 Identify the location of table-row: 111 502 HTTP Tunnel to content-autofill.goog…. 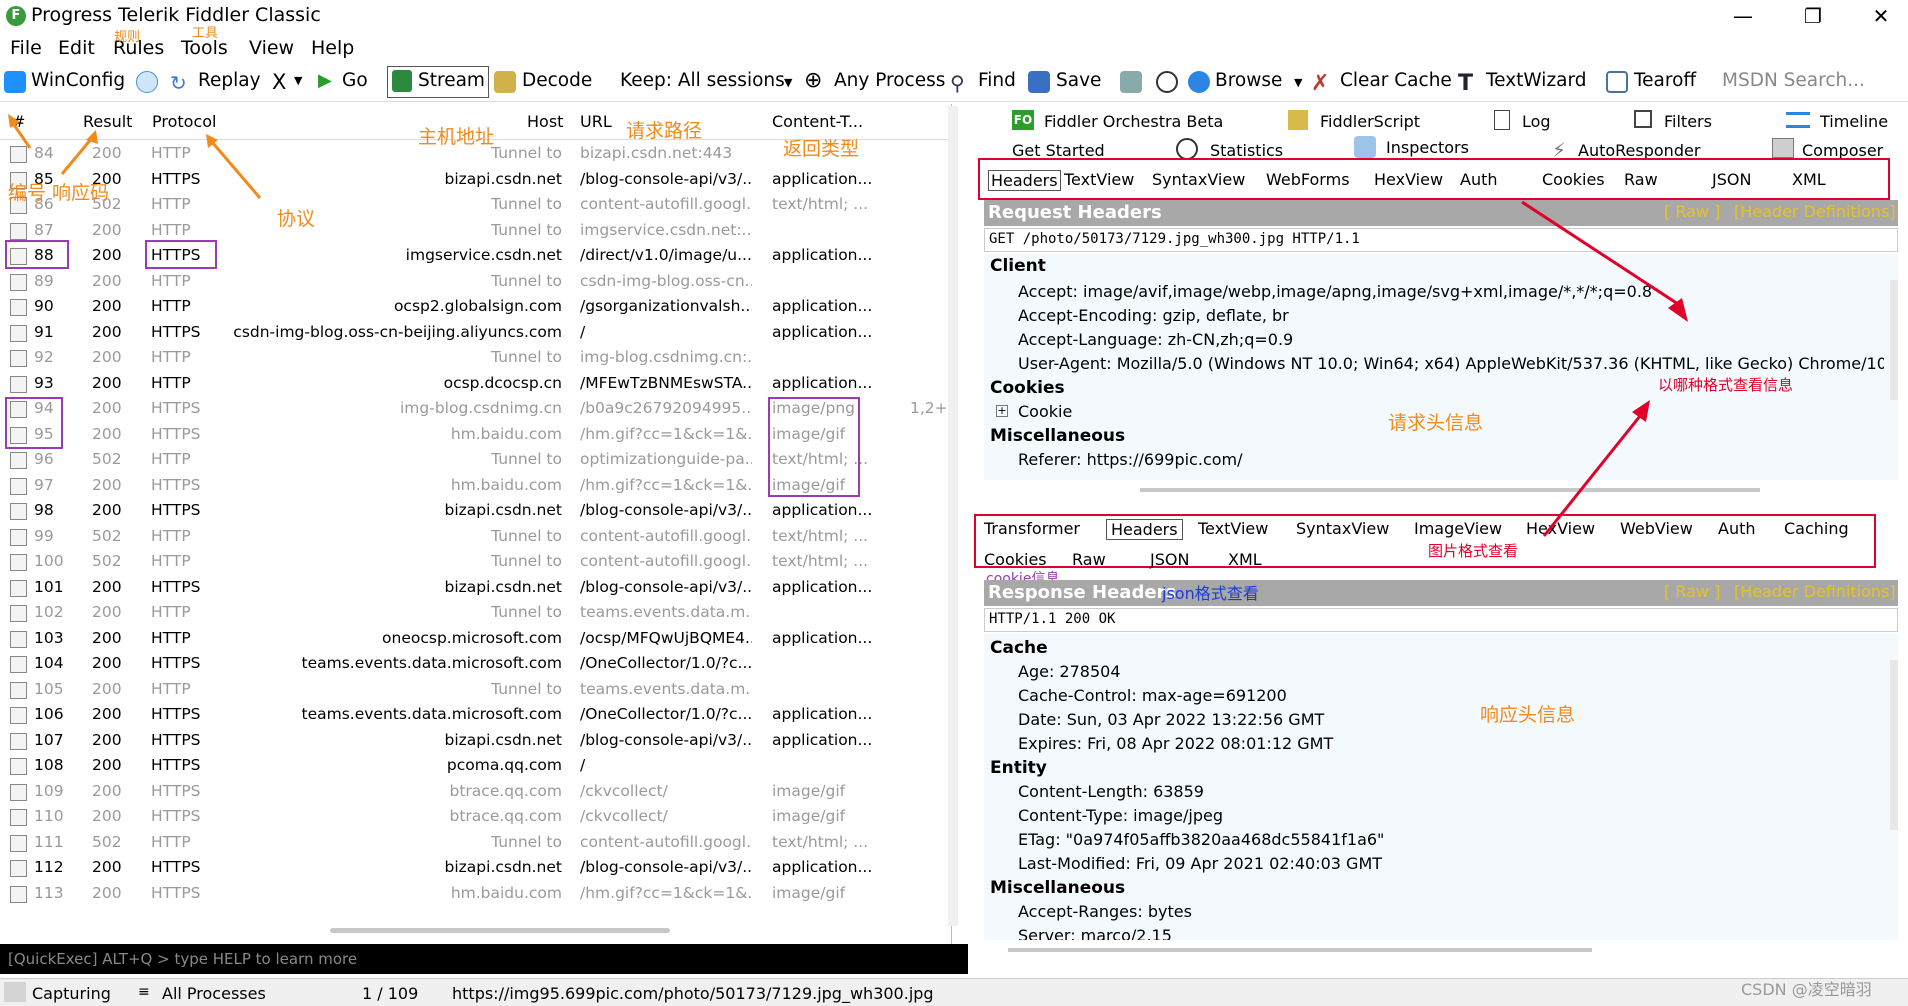
(470, 844).